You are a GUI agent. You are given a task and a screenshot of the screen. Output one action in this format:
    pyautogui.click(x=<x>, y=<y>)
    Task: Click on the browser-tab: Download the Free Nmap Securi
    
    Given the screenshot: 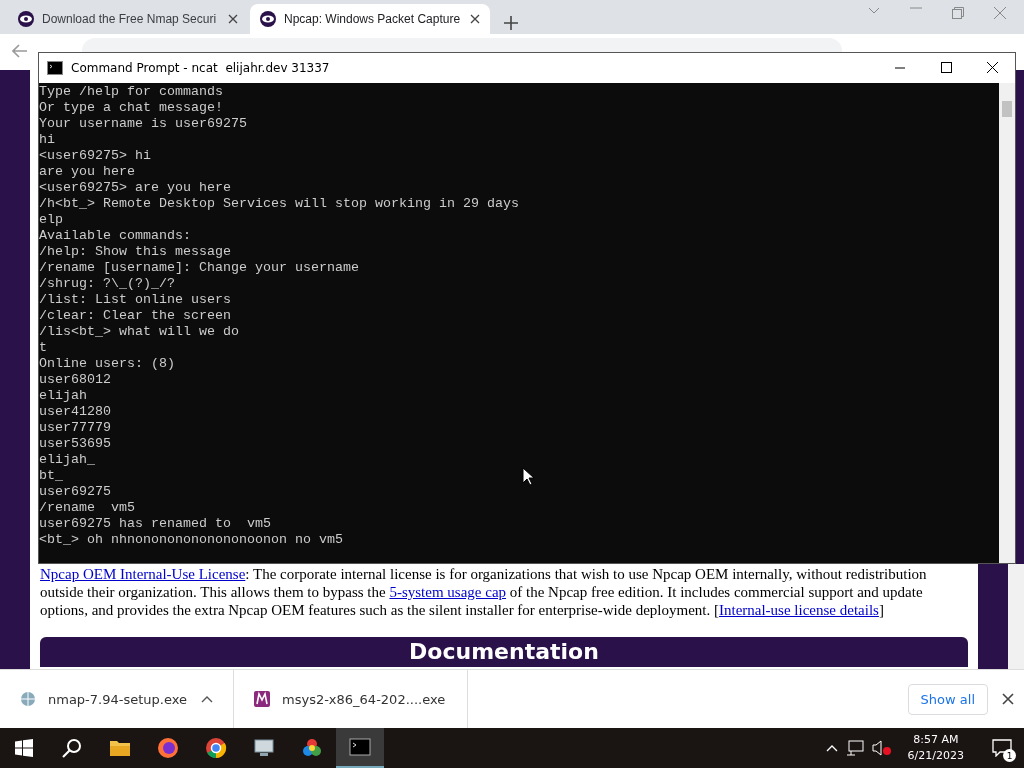 What is the action you would take?
    pyautogui.click(x=128, y=19)
    